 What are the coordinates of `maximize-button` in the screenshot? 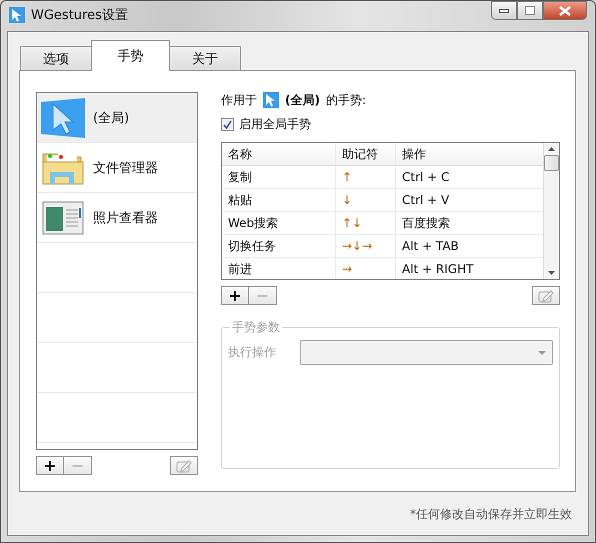 It's located at (530, 10).